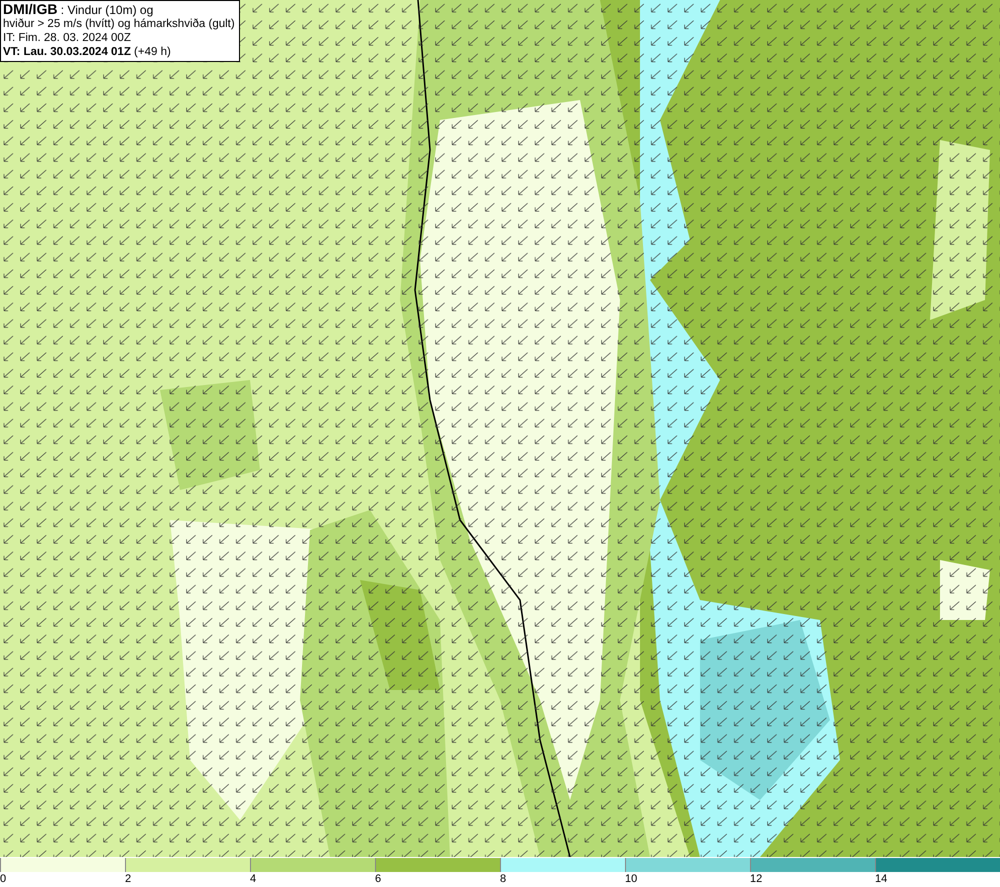 This screenshot has height=887, width=1000. What do you see at coordinates (128, 879) in the screenshot?
I see `scale-label: 2` at bounding box center [128, 879].